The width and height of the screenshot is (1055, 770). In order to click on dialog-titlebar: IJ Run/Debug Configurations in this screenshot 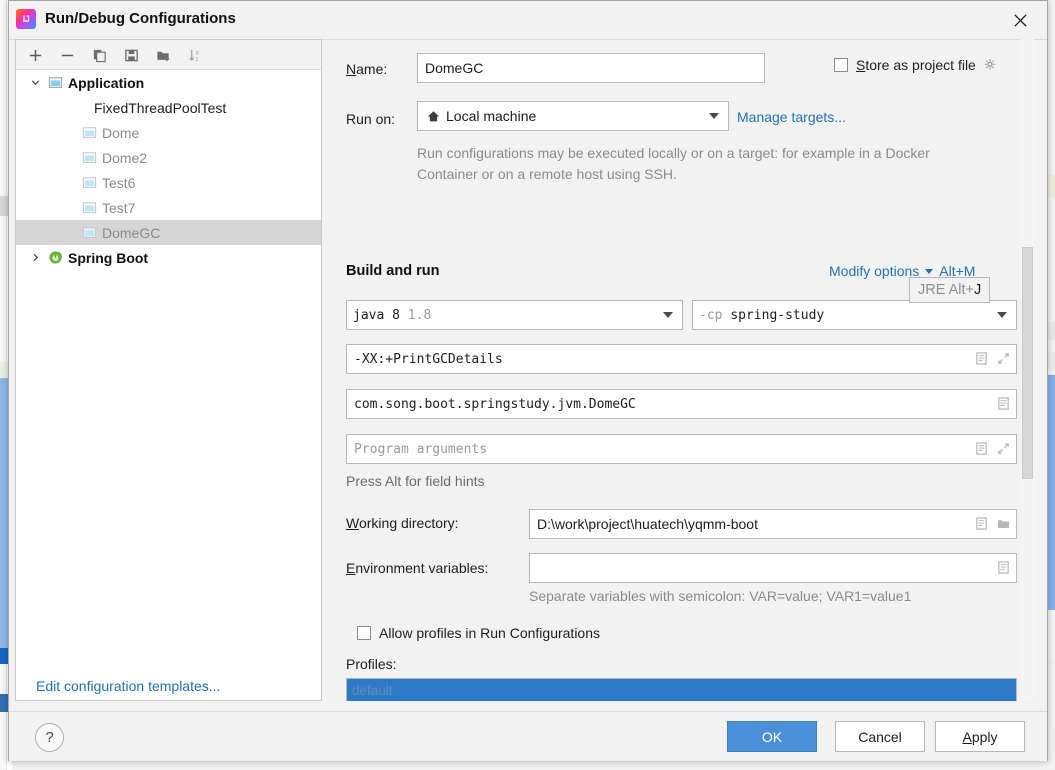, I will do `click(528, 20)`.